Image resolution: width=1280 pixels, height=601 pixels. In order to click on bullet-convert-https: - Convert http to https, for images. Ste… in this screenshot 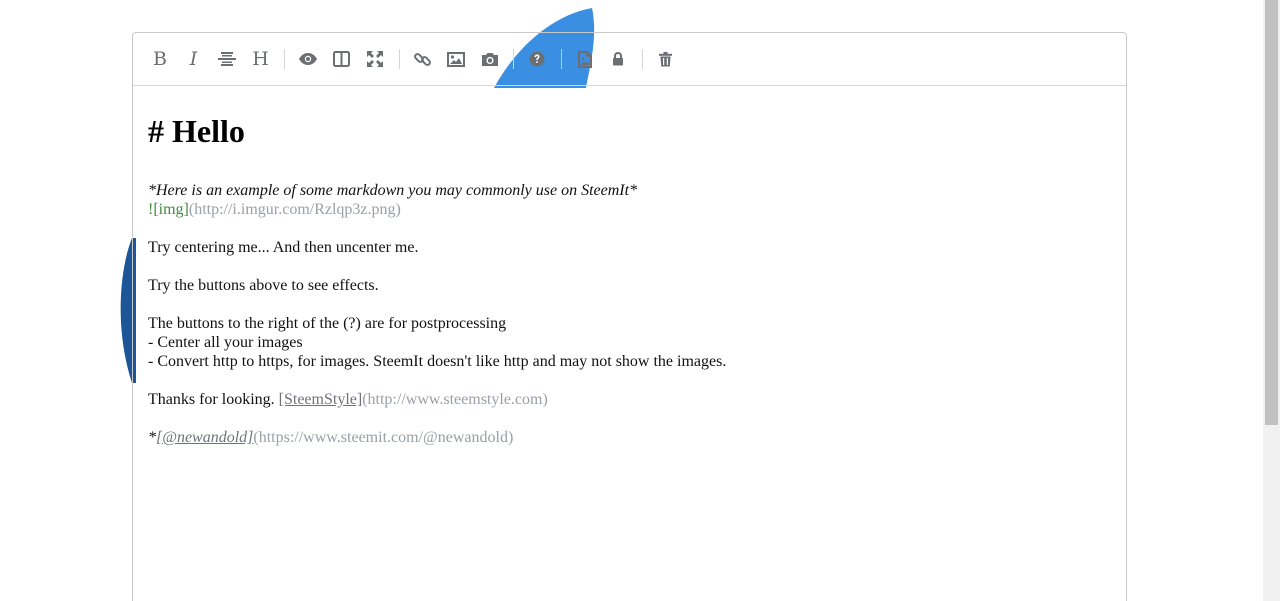, I will do `click(437, 361)`.